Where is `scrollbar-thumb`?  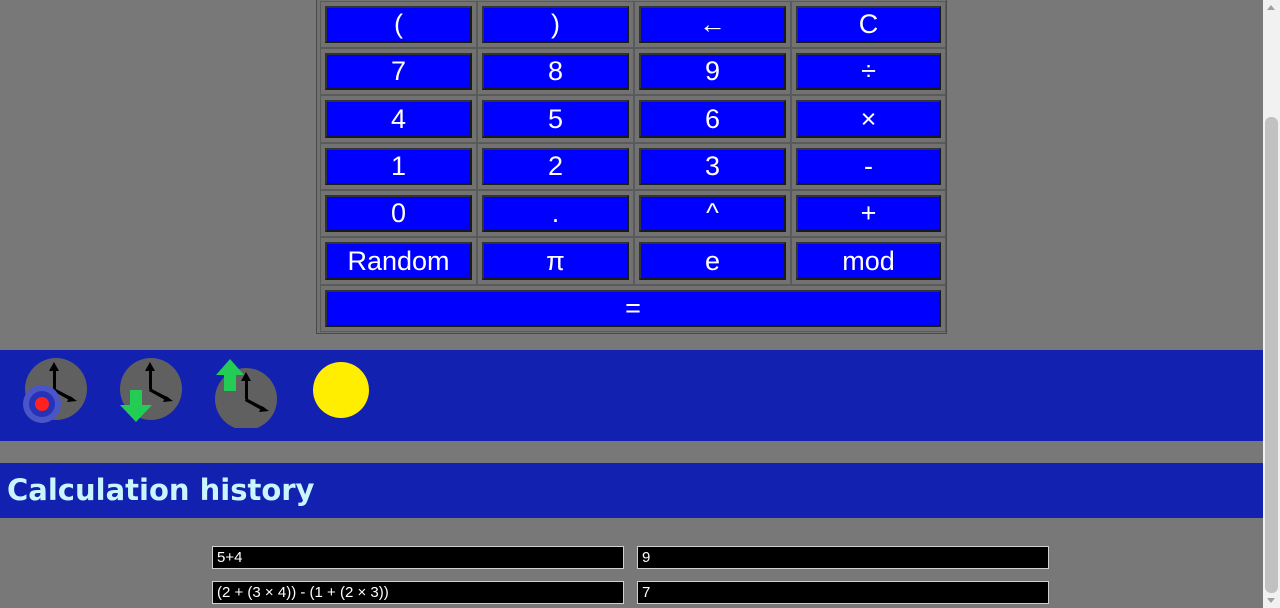 scrollbar-thumb is located at coordinates (1271, 355).